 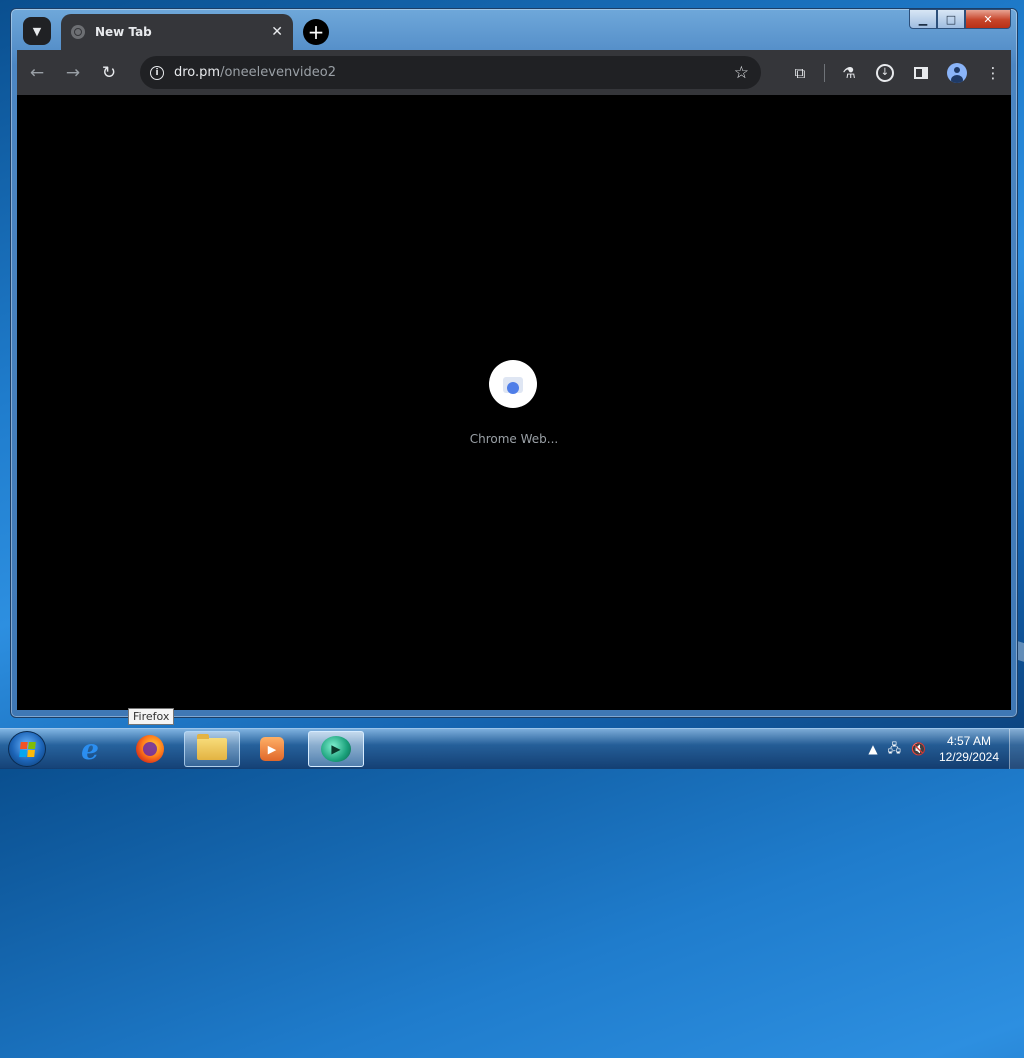 What do you see at coordinates (800, 73) in the screenshot?
I see `extensions-icon: ⧉` at bounding box center [800, 73].